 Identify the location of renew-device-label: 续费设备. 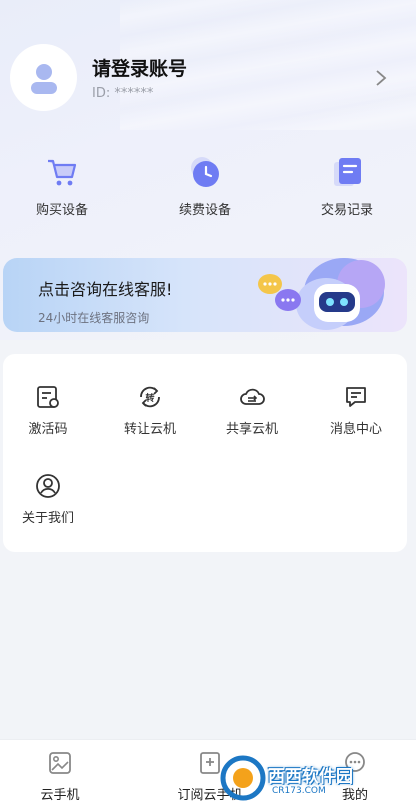
(204, 210).